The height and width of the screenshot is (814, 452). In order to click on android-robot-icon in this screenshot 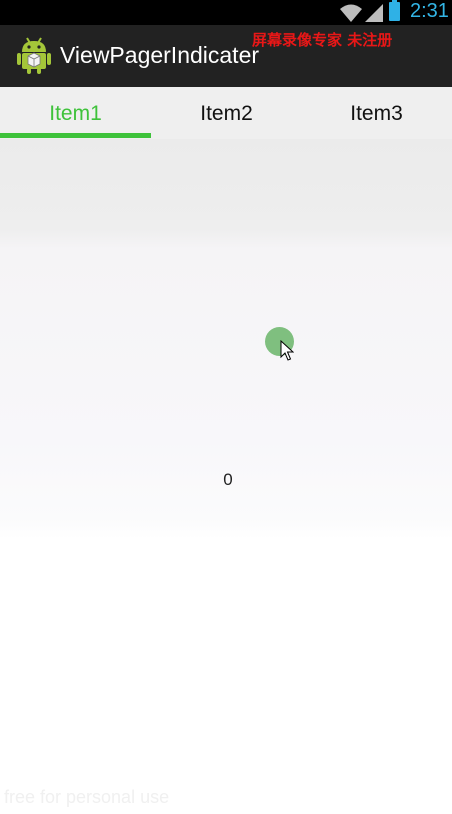, I will do `click(34, 55)`.